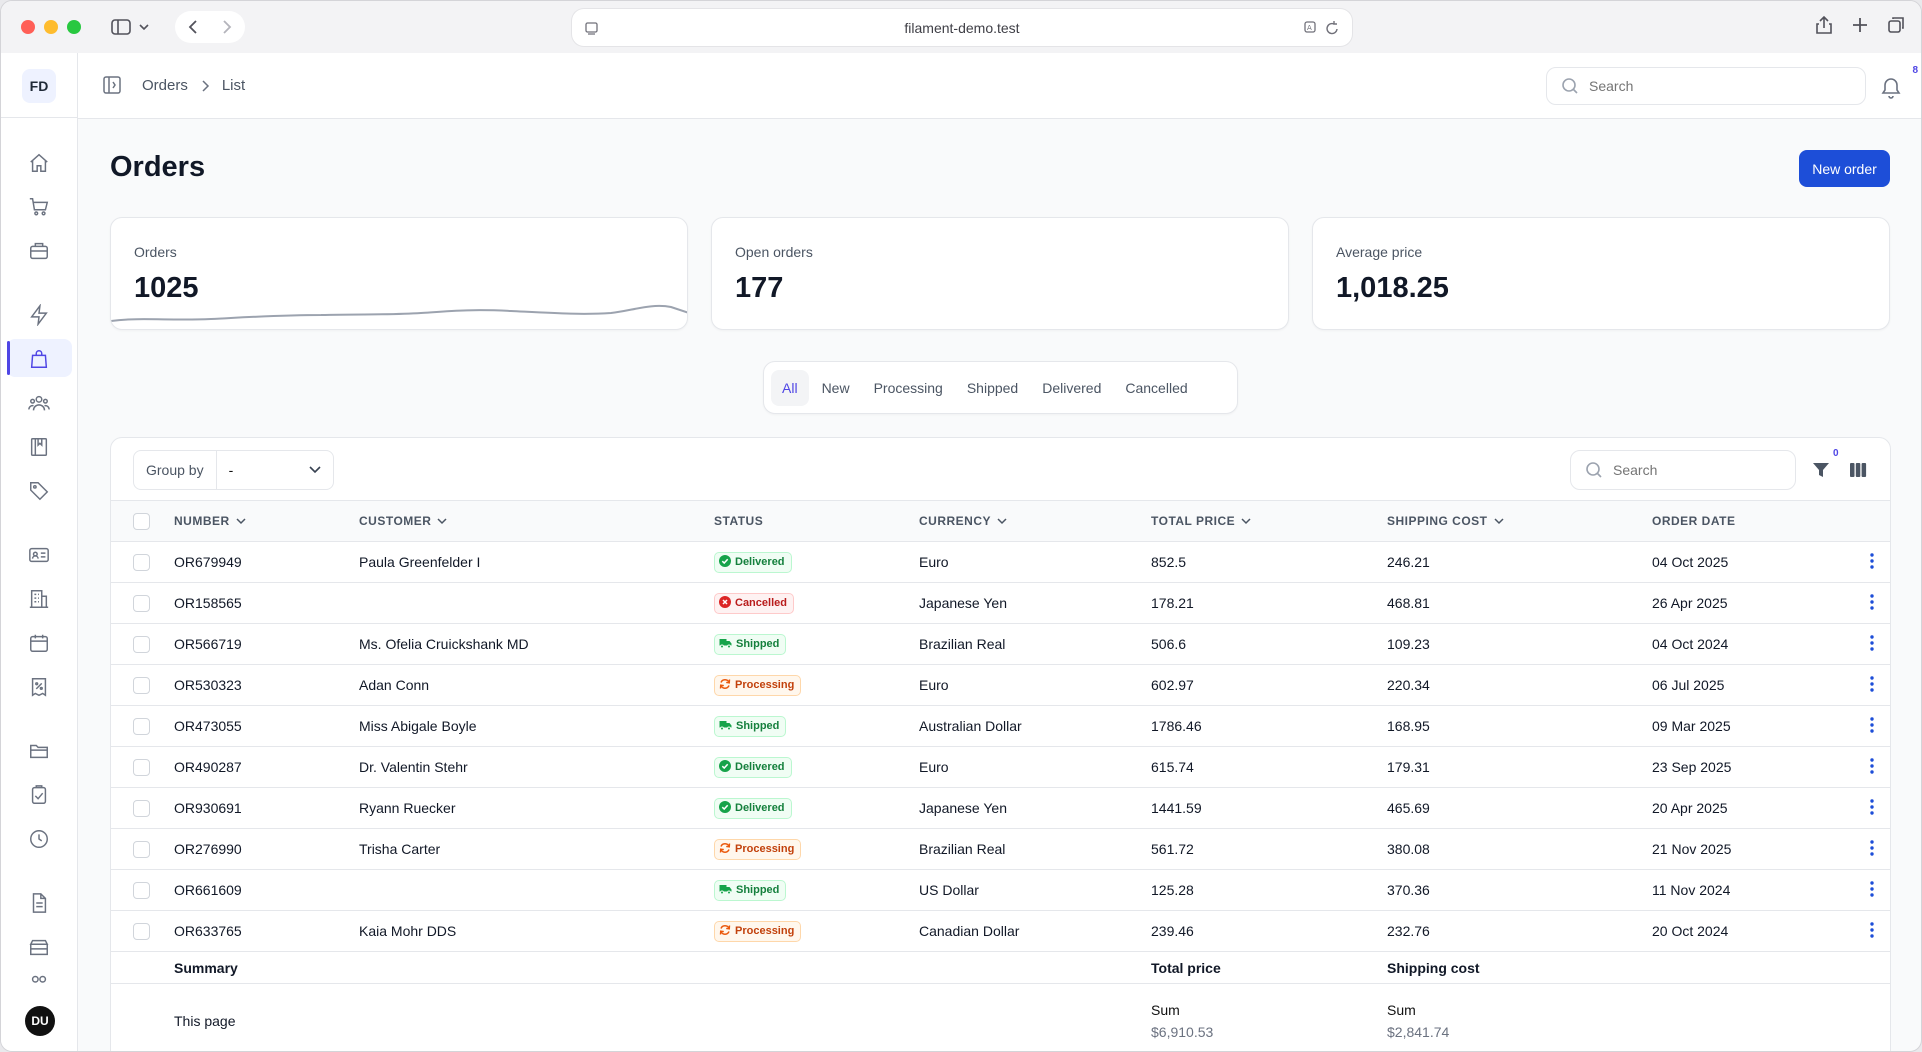 The height and width of the screenshot is (1052, 1922). I want to click on users-icon, so click(39, 403).